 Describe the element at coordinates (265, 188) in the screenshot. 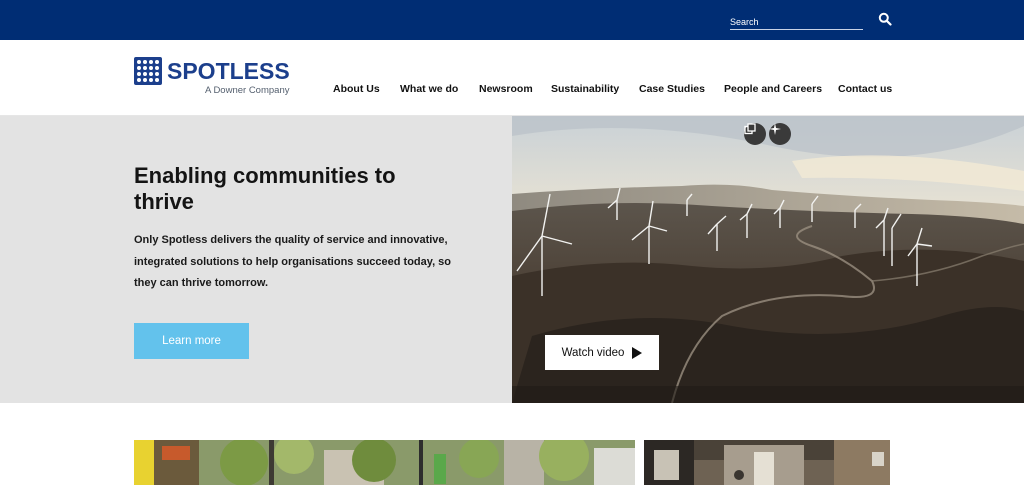

I see `hero-title: Enabling communities to thrive` at that location.